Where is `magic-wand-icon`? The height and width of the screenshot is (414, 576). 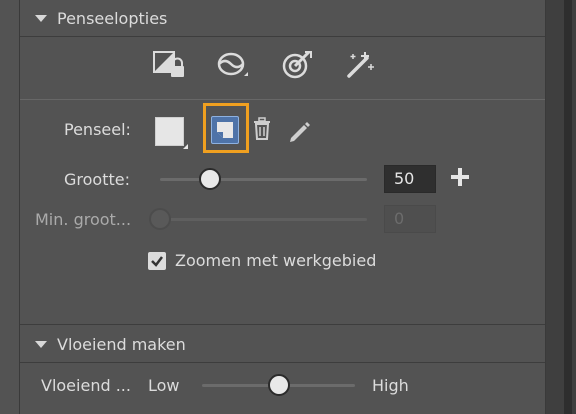
magic-wand-icon is located at coordinates (361, 65).